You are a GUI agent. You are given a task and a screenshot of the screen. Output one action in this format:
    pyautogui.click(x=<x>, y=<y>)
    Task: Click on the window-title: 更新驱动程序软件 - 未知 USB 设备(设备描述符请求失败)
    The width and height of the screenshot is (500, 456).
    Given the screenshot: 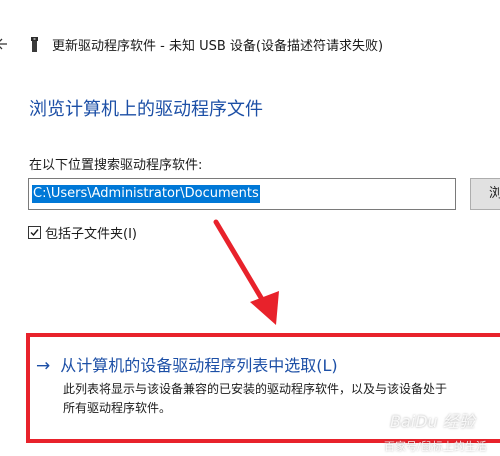 What is the action you would take?
    pyautogui.click(x=218, y=46)
    